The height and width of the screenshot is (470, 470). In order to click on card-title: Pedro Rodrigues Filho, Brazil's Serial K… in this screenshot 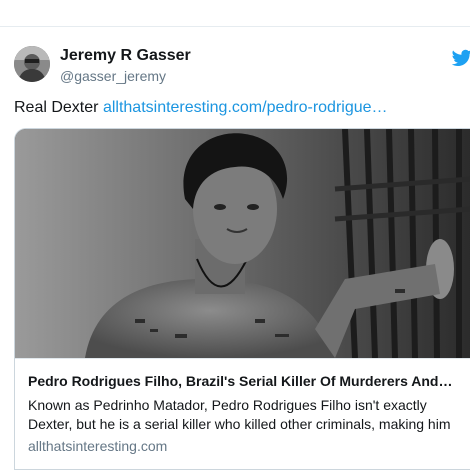, I will do `click(240, 381)`.